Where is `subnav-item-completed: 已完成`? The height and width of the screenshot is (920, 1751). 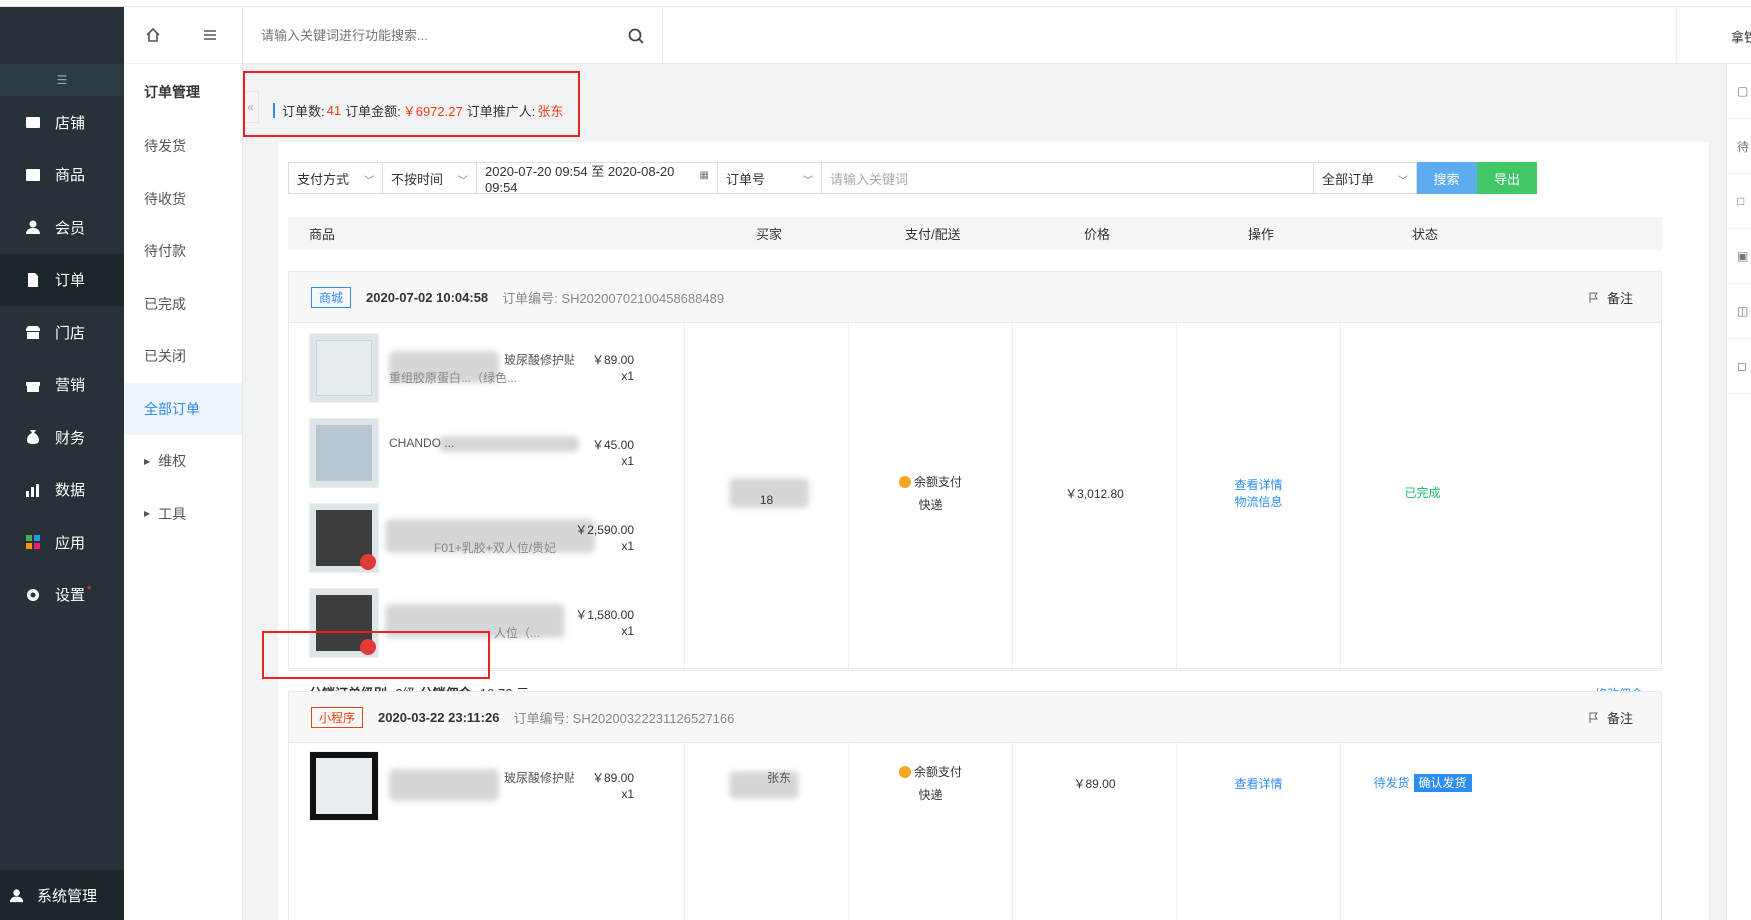 subnav-item-completed: 已完成 is located at coordinates (183, 304).